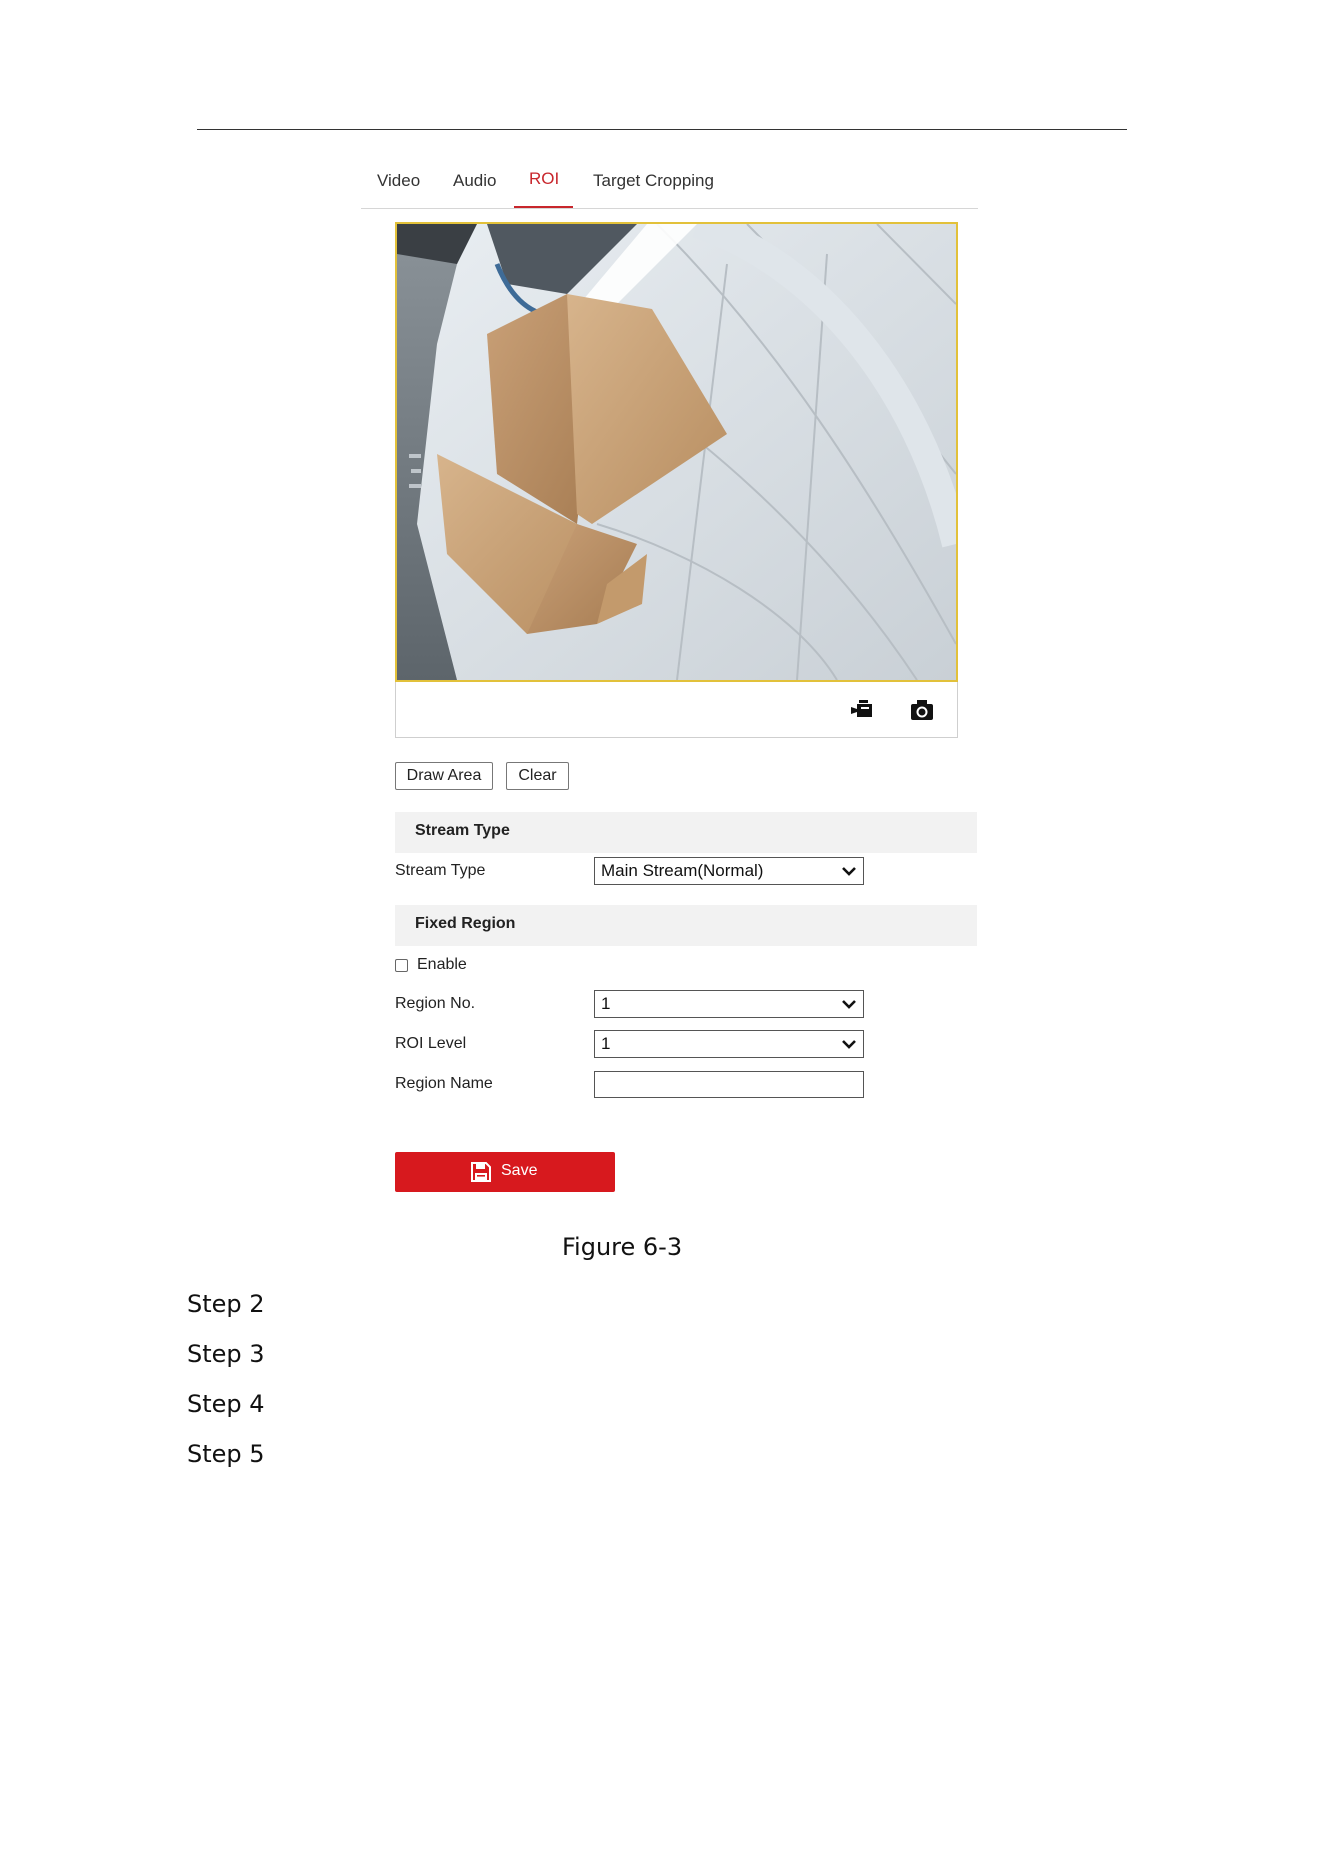 Image resolution: width=1324 pixels, height=1872 pixels. What do you see at coordinates (519, 1170) in the screenshot?
I see `save-label: Save` at bounding box center [519, 1170].